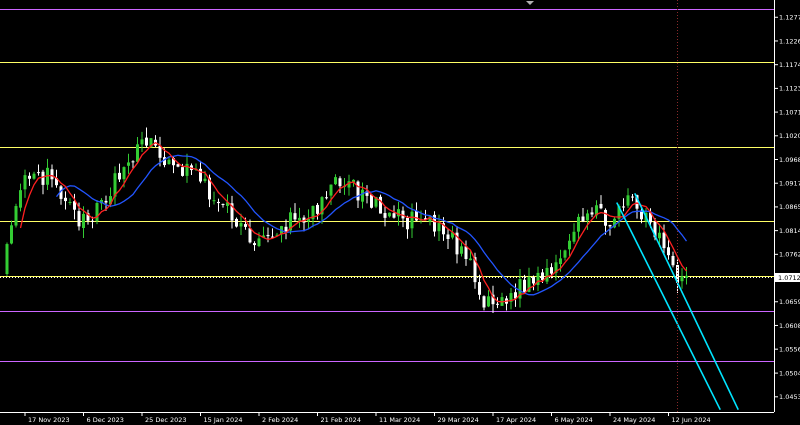 This screenshot has height=425, width=800. I want to click on price-tick-label: 1.09685, so click(789, 160).